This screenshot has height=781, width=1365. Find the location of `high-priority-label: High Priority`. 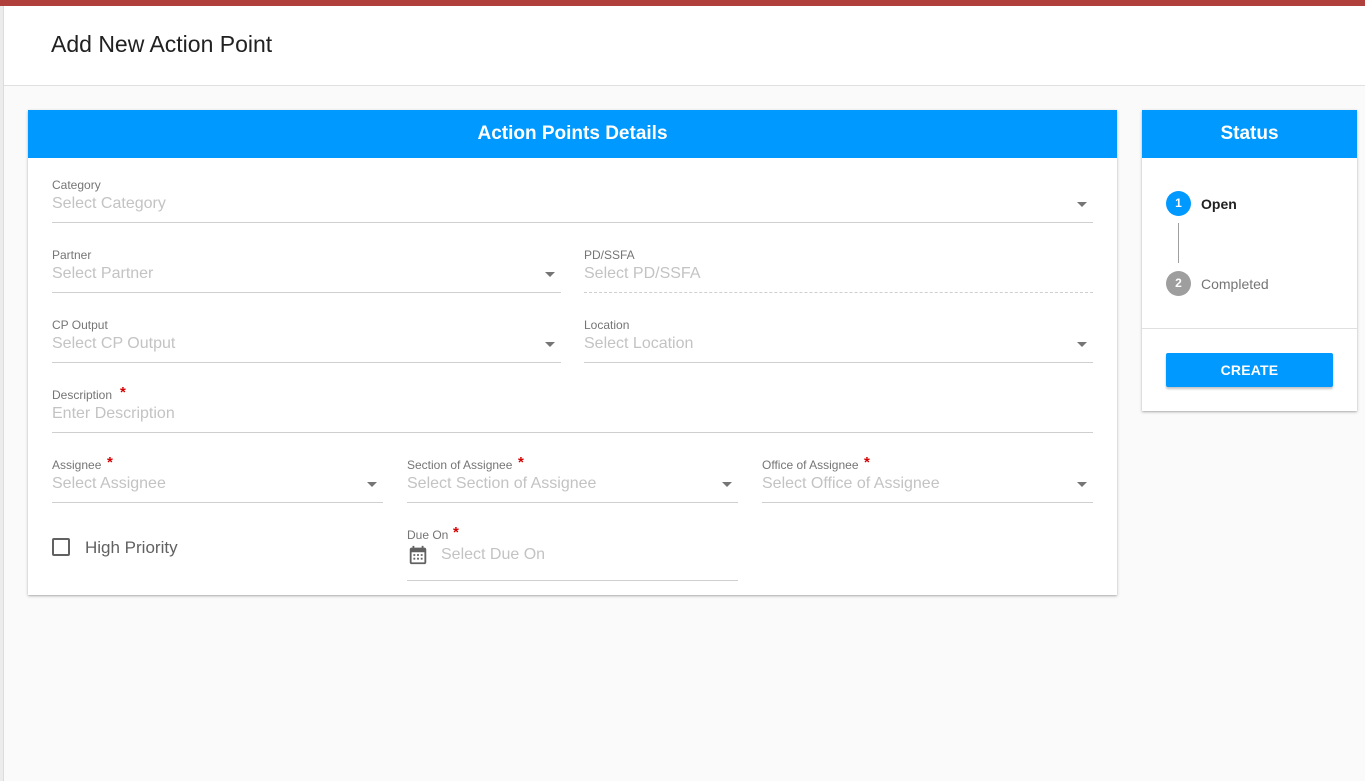

high-priority-label: High Priority is located at coordinates (131, 548).